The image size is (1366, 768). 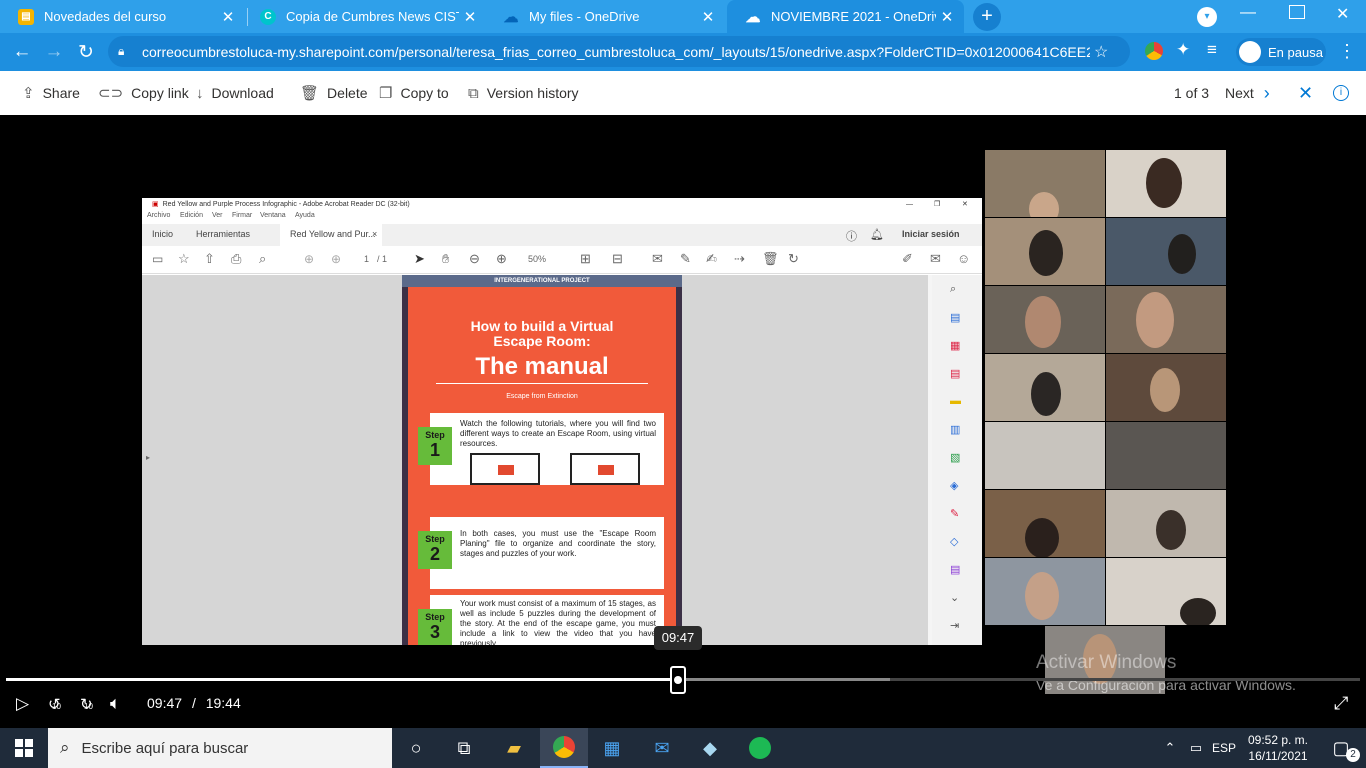 What do you see at coordinates (367, 259) in the screenshot?
I see `page-number: 1` at bounding box center [367, 259].